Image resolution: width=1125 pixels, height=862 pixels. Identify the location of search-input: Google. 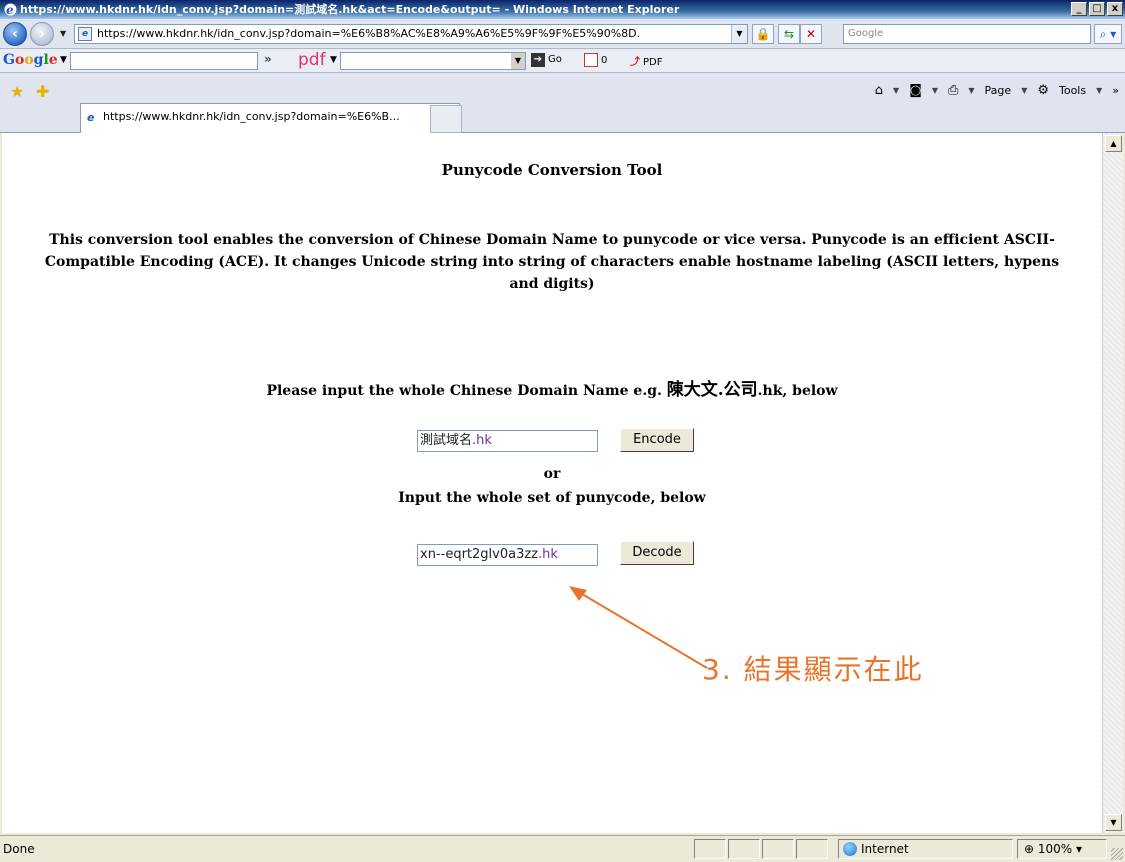
(967, 34).